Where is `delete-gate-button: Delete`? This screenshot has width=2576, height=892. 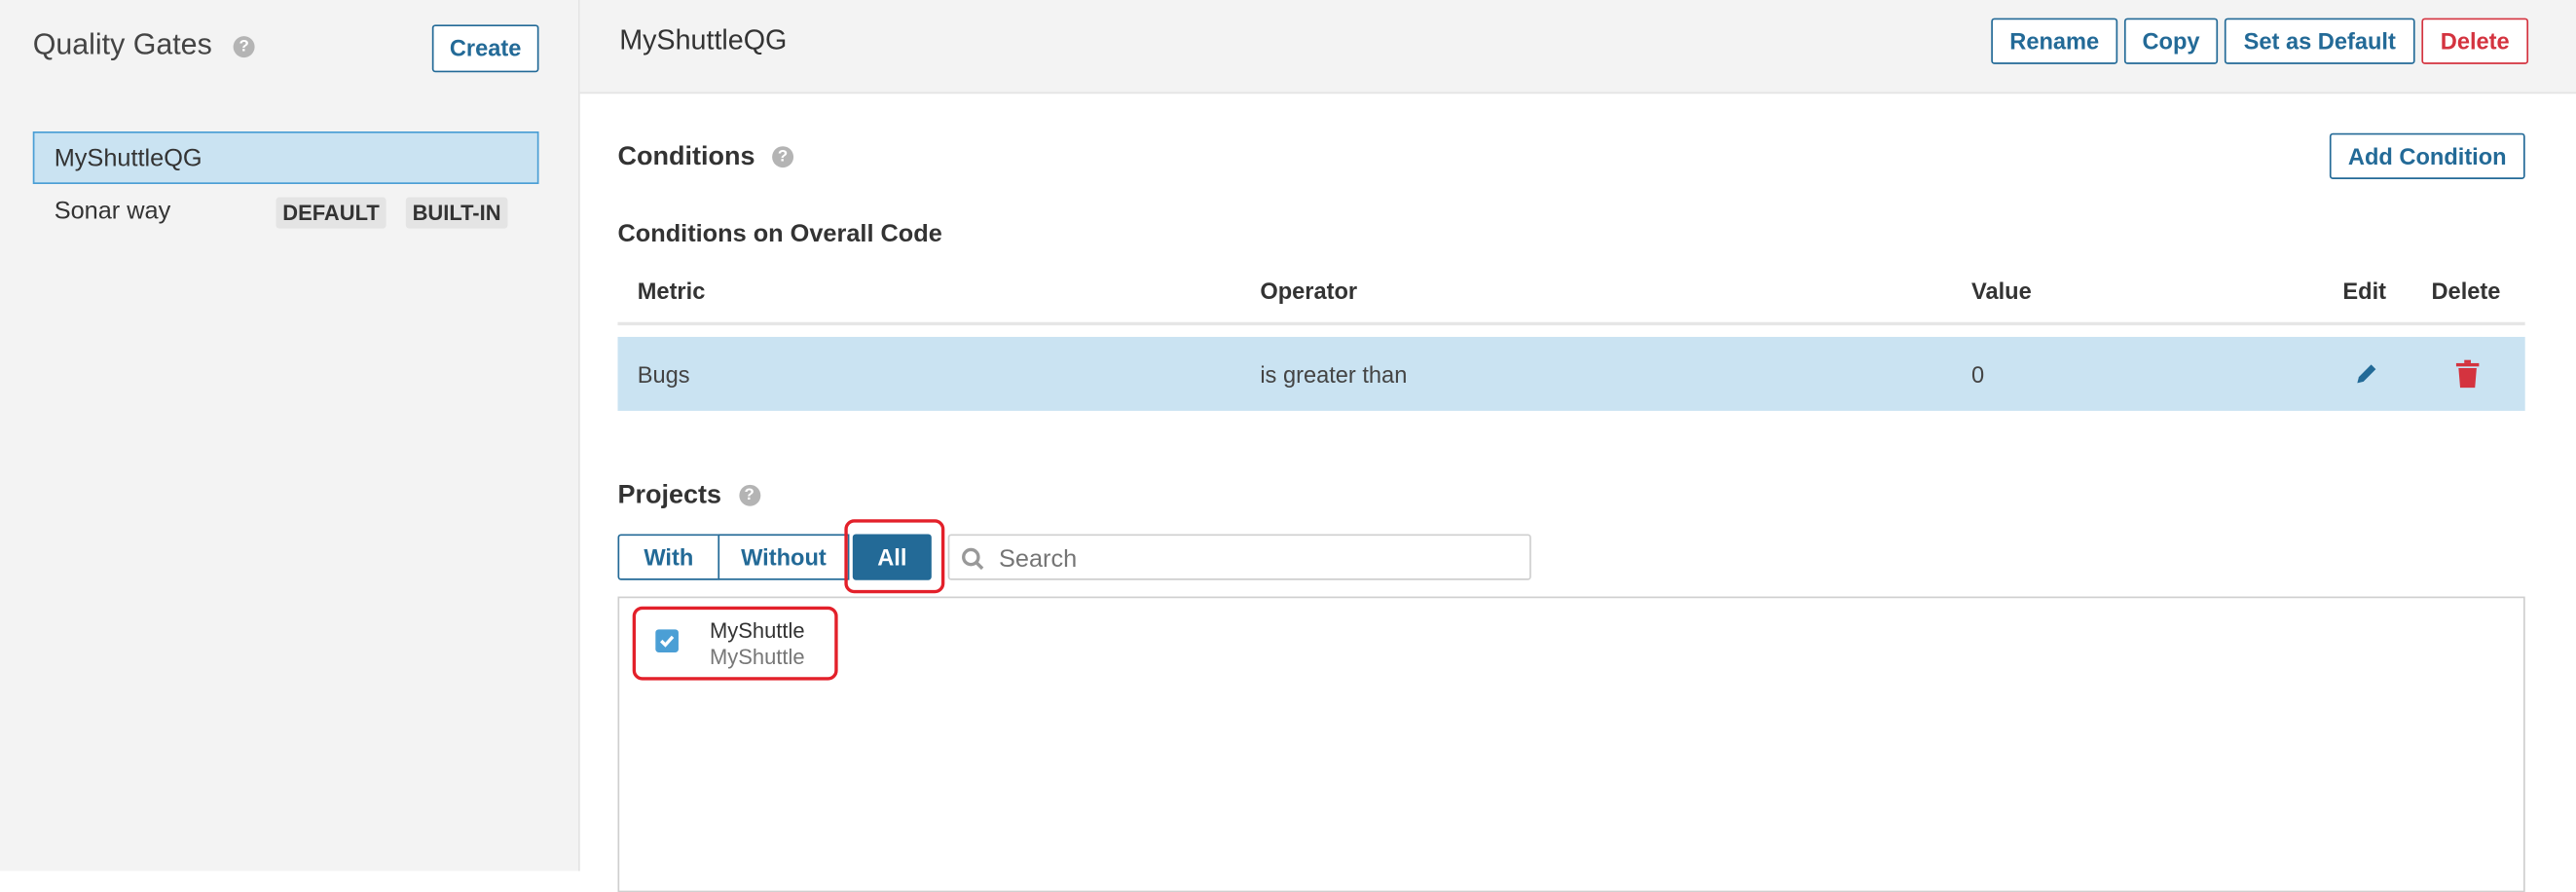 delete-gate-button: Delete is located at coordinates (2475, 41).